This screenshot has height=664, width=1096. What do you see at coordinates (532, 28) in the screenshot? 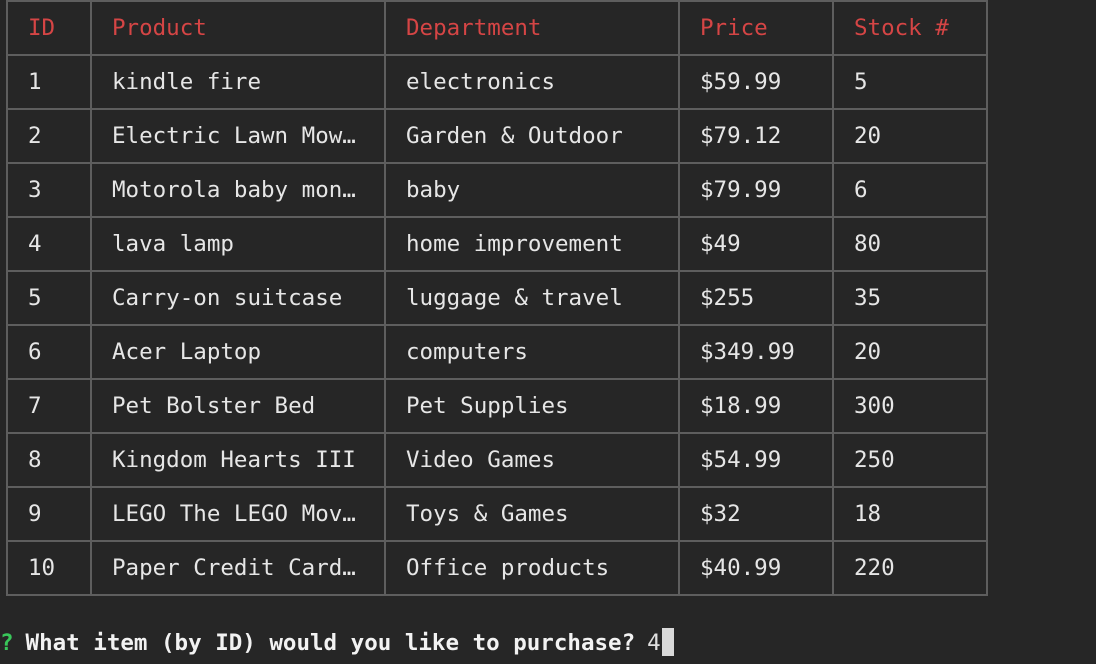
I see `header-department: Department` at bounding box center [532, 28].